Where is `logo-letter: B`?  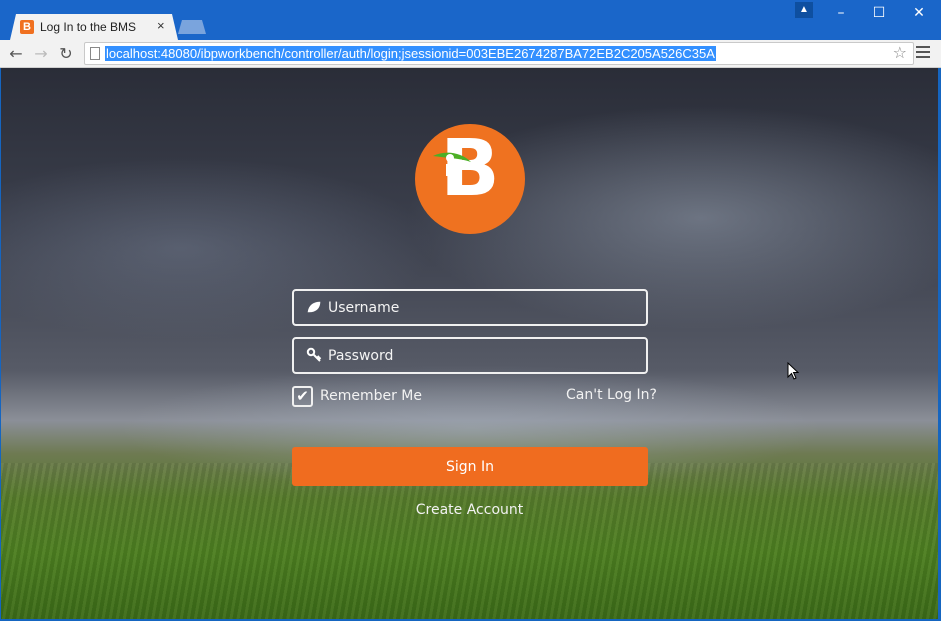 logo-letter: B is located at coordinates (470, 169).